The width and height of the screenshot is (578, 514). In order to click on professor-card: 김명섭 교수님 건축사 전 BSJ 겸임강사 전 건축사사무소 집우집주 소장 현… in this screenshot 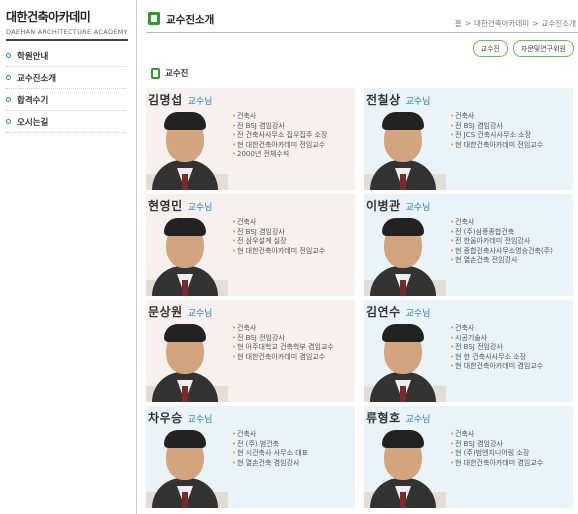, I will do `click(250, 139)`.